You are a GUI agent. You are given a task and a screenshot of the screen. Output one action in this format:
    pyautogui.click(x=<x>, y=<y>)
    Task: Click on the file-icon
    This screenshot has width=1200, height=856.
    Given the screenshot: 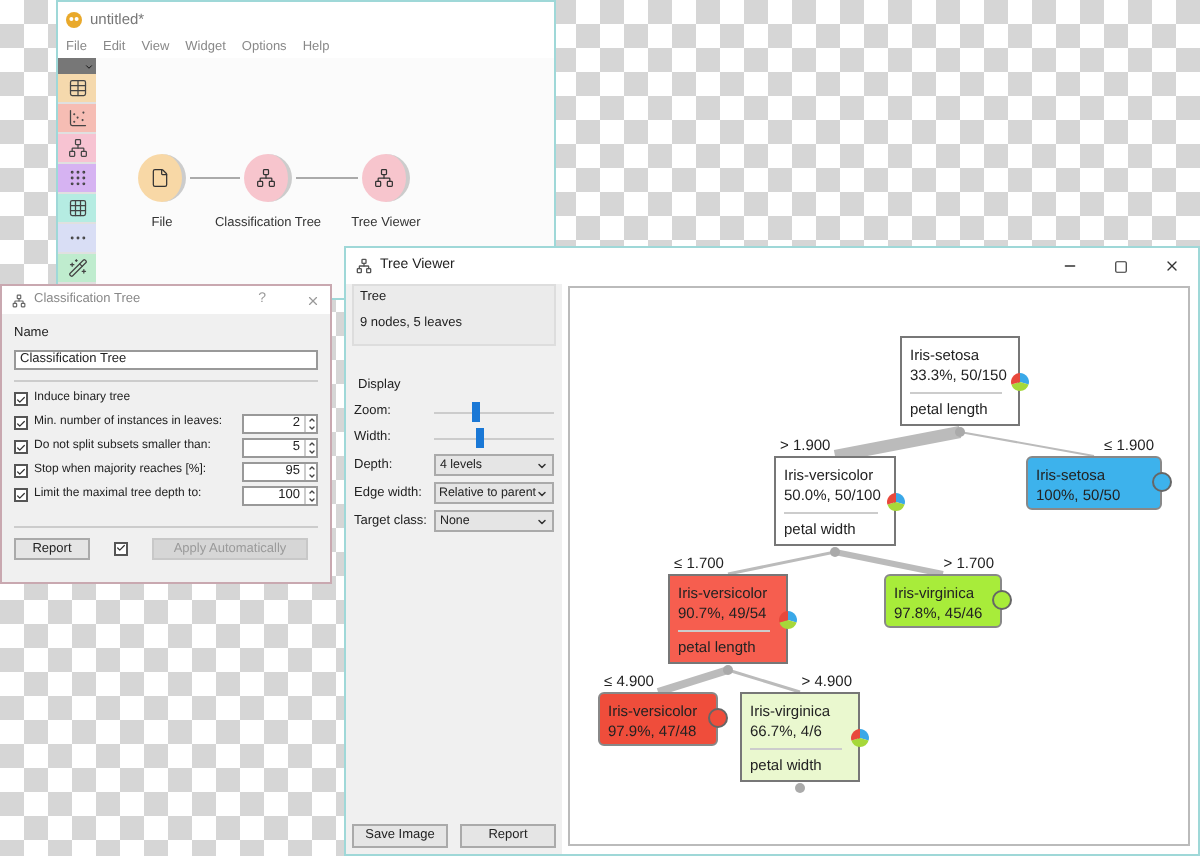 What is the action you would take?
    pyautogui.click(x=160, y=178)
    